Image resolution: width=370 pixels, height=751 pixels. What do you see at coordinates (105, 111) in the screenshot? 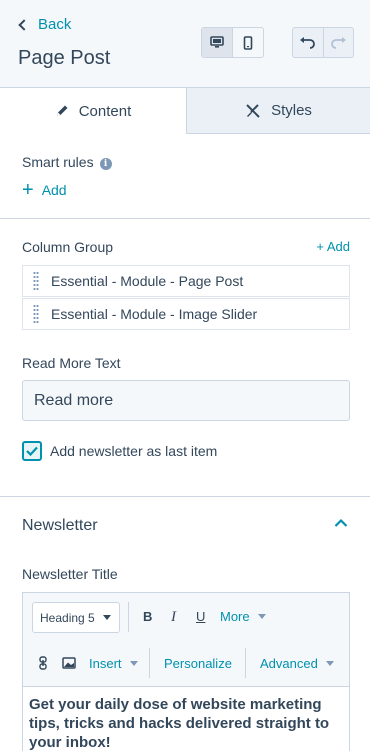
I see `tab-content-label: Content` at bounding box center [105, 111].